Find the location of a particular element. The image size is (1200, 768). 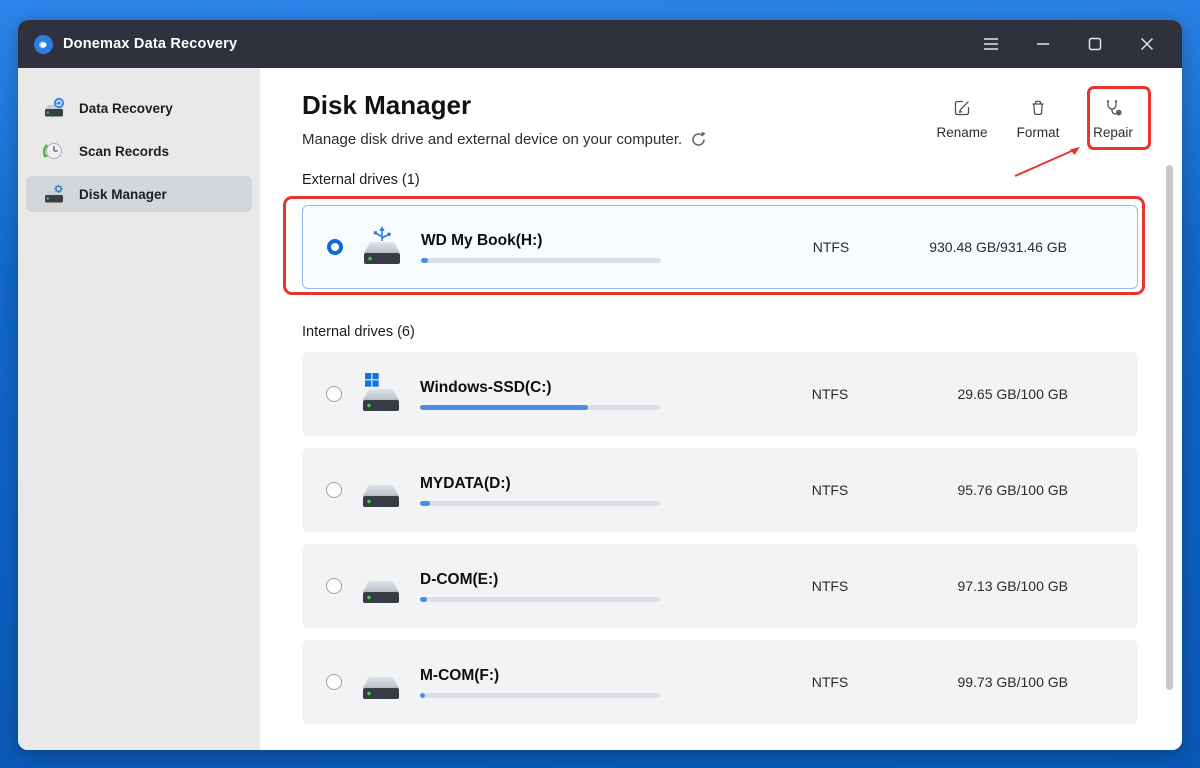

app-logo-icon is located at coordinates (43, 44).